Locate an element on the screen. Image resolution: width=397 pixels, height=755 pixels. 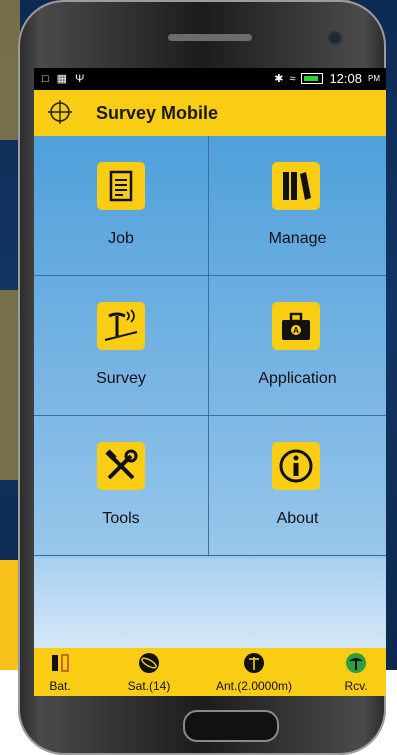
menu-label-job: Job is located at coordinates (121, 238).